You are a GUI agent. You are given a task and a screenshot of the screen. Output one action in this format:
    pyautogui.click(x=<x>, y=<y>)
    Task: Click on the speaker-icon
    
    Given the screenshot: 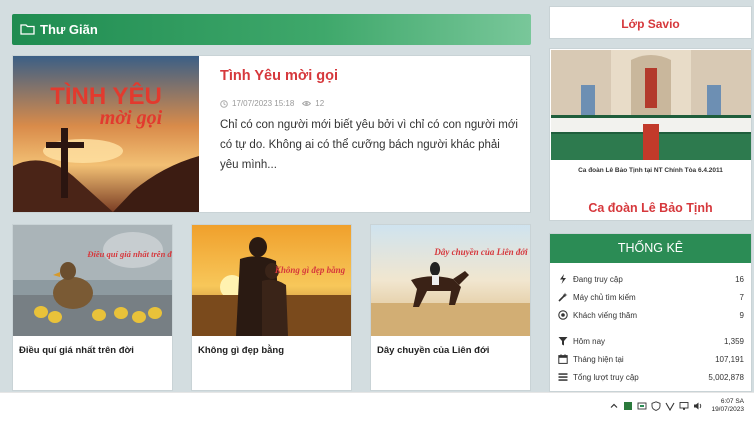 What is the action you would take?
    pyautogui.click(x=698, y=406)
    